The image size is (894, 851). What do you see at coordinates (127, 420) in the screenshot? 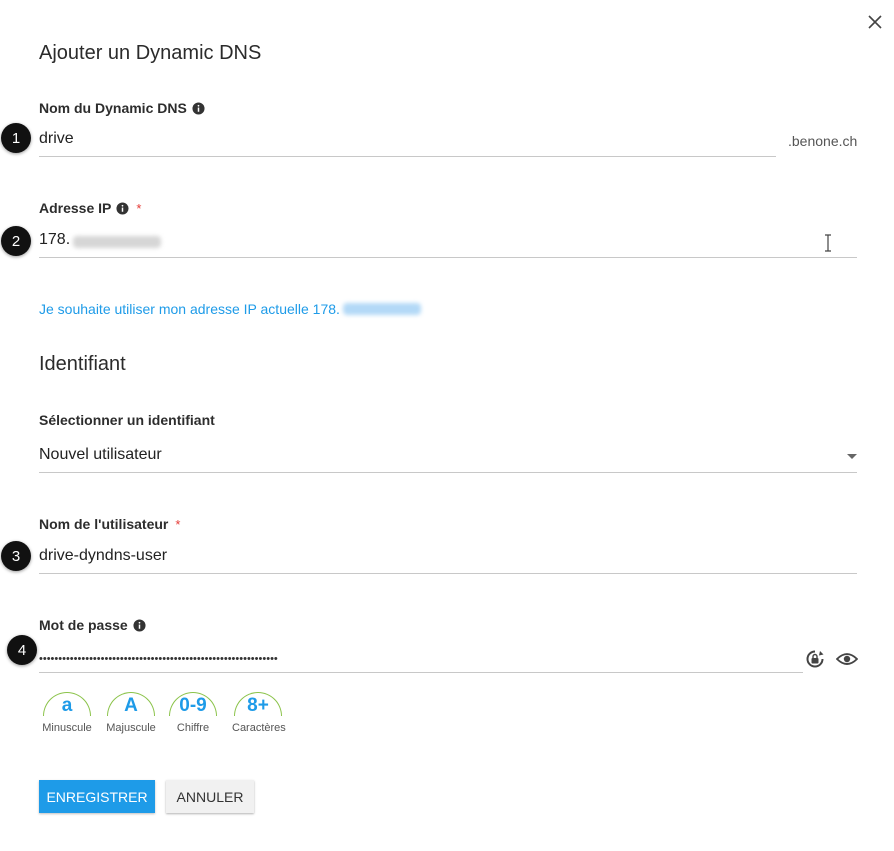
I see `identifier-select-label: Sélectionner un identifiant` at bounding box center [127, 420].